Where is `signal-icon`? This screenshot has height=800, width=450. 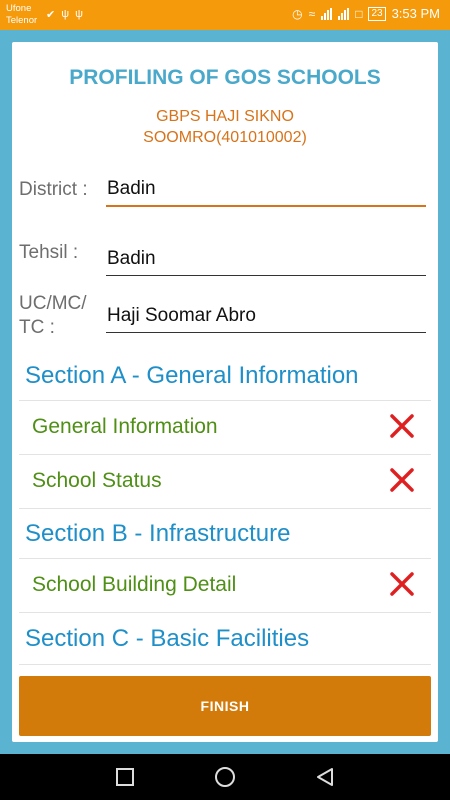
signal-icon is located at coordinates (327, 13).